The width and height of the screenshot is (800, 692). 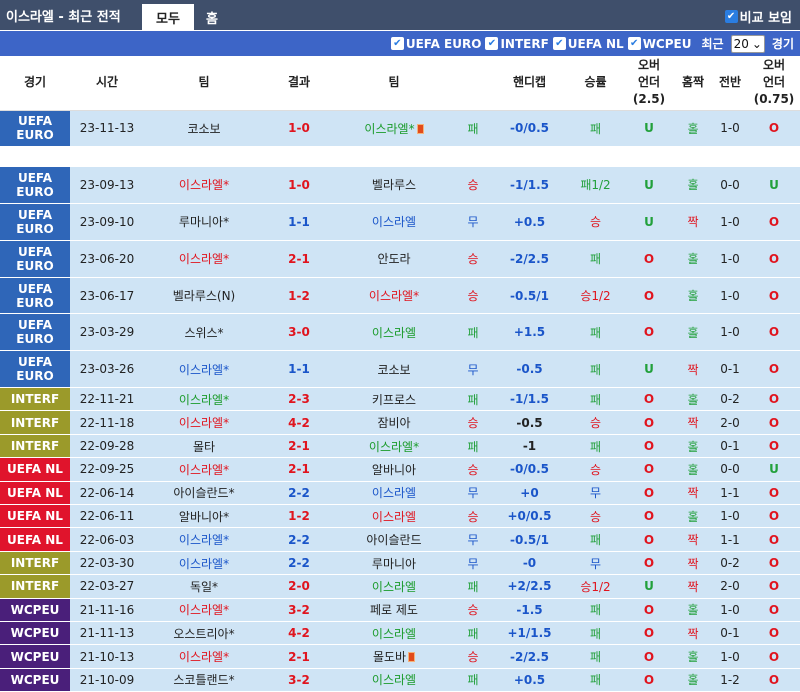 What do you see at coordinates (394, 399) in the screenshot?
I see `away-team: 키프로스` at bounding box center [394, 399].